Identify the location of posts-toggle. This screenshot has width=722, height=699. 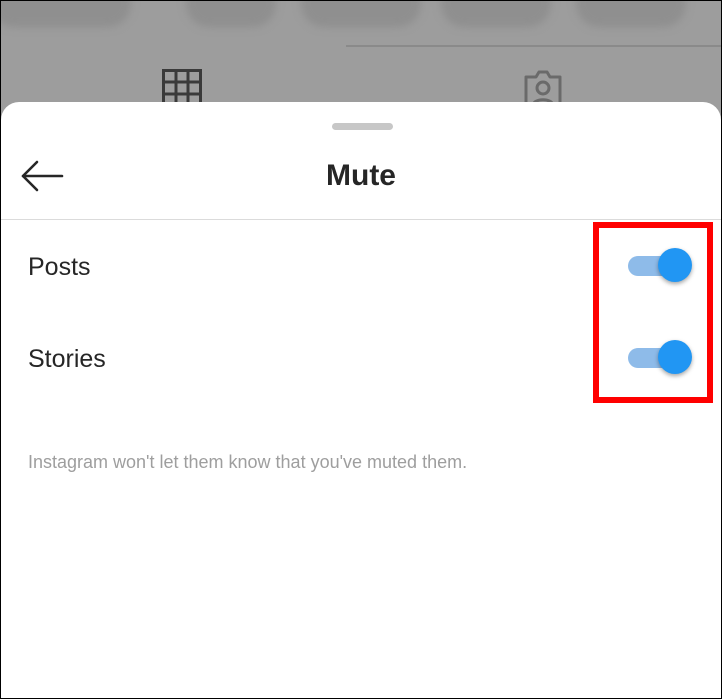
(660, 266).